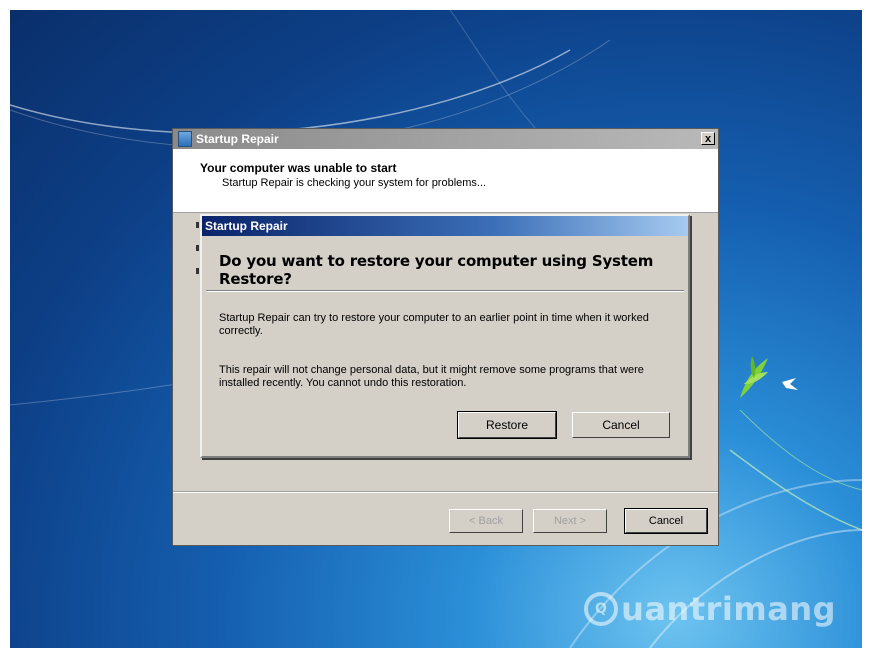  Describe the element at coordinates (666, 521) in the screenshot. I see `wizard-cancel-button: Cancel` at that location.